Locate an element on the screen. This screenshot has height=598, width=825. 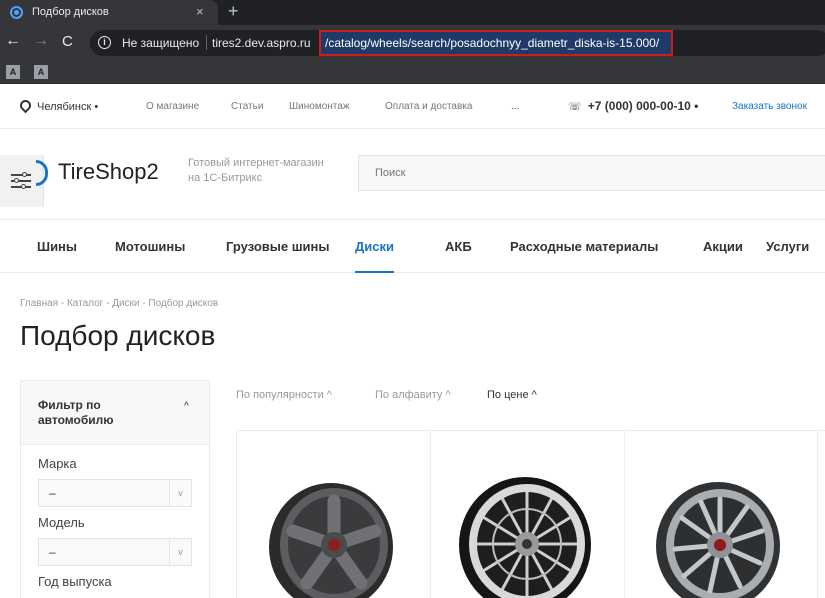
back-arrow-icon: ← is located at coordinates (13, 41).